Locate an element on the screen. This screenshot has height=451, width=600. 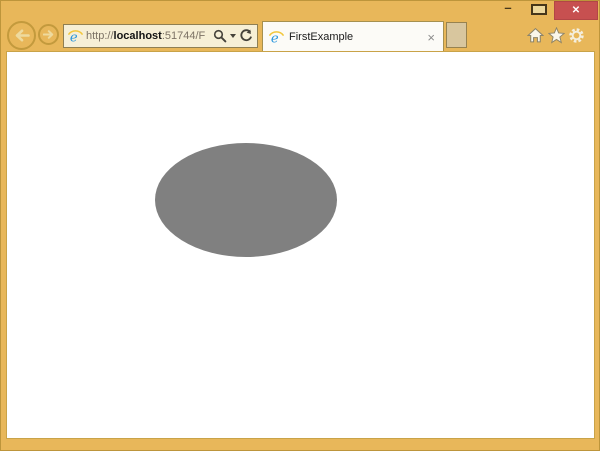
back-arrow-icon is located at coordinates (22, 35).